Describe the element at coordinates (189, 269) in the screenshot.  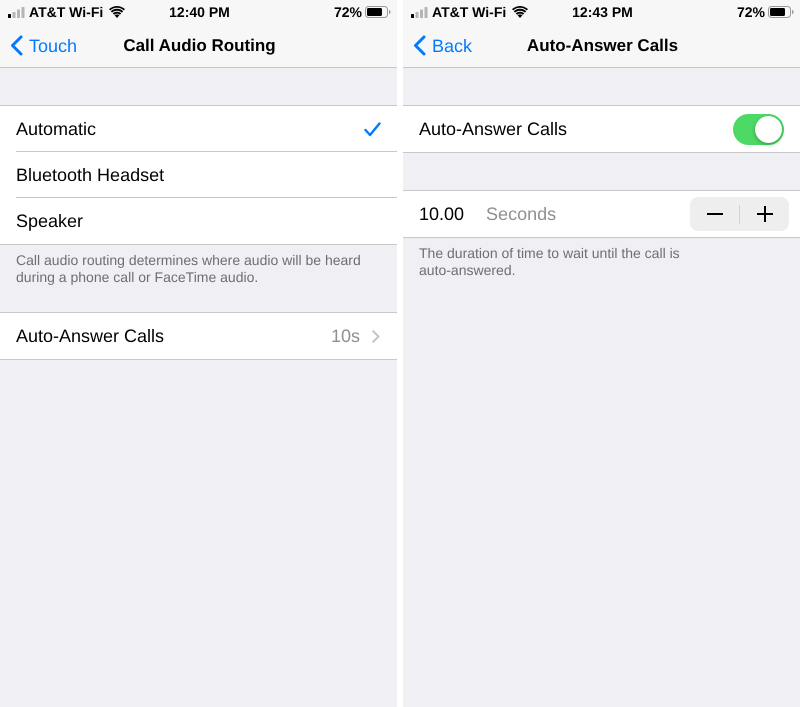
I see `footer-note: Call audio routing determines where audio will be heard during a phone call or FaceTime audio.` at that location.